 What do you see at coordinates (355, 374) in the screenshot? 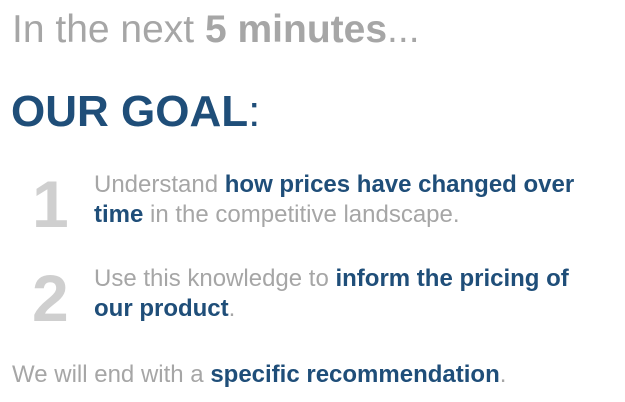
I see `closing-highlight: specific recommendation` at bounding box center [355, 374].